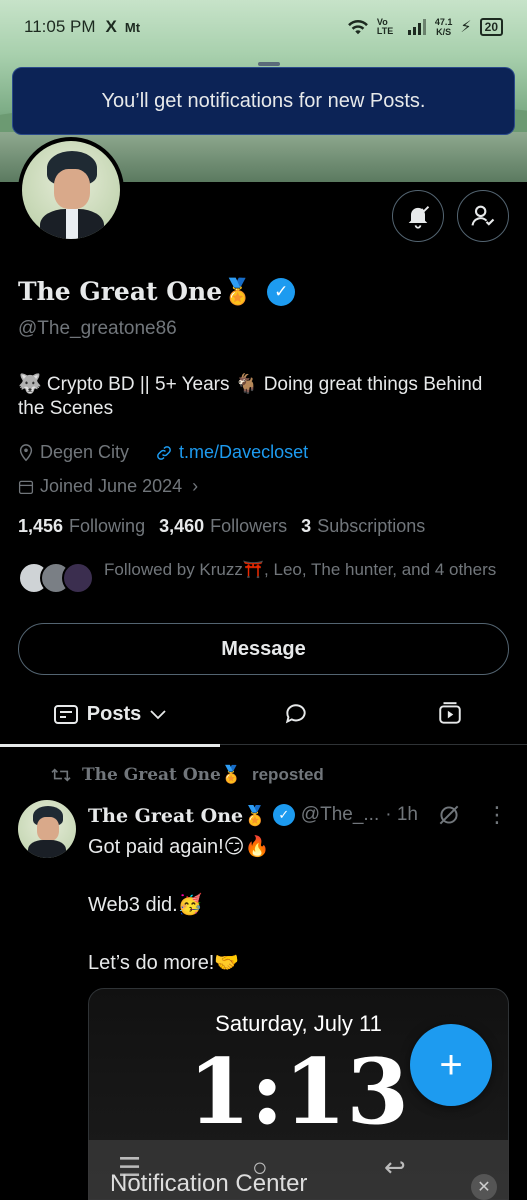  Describe the element at coordinates (444, 32) in the screenshot. I see `net-speed-unit: K/S` at that location.